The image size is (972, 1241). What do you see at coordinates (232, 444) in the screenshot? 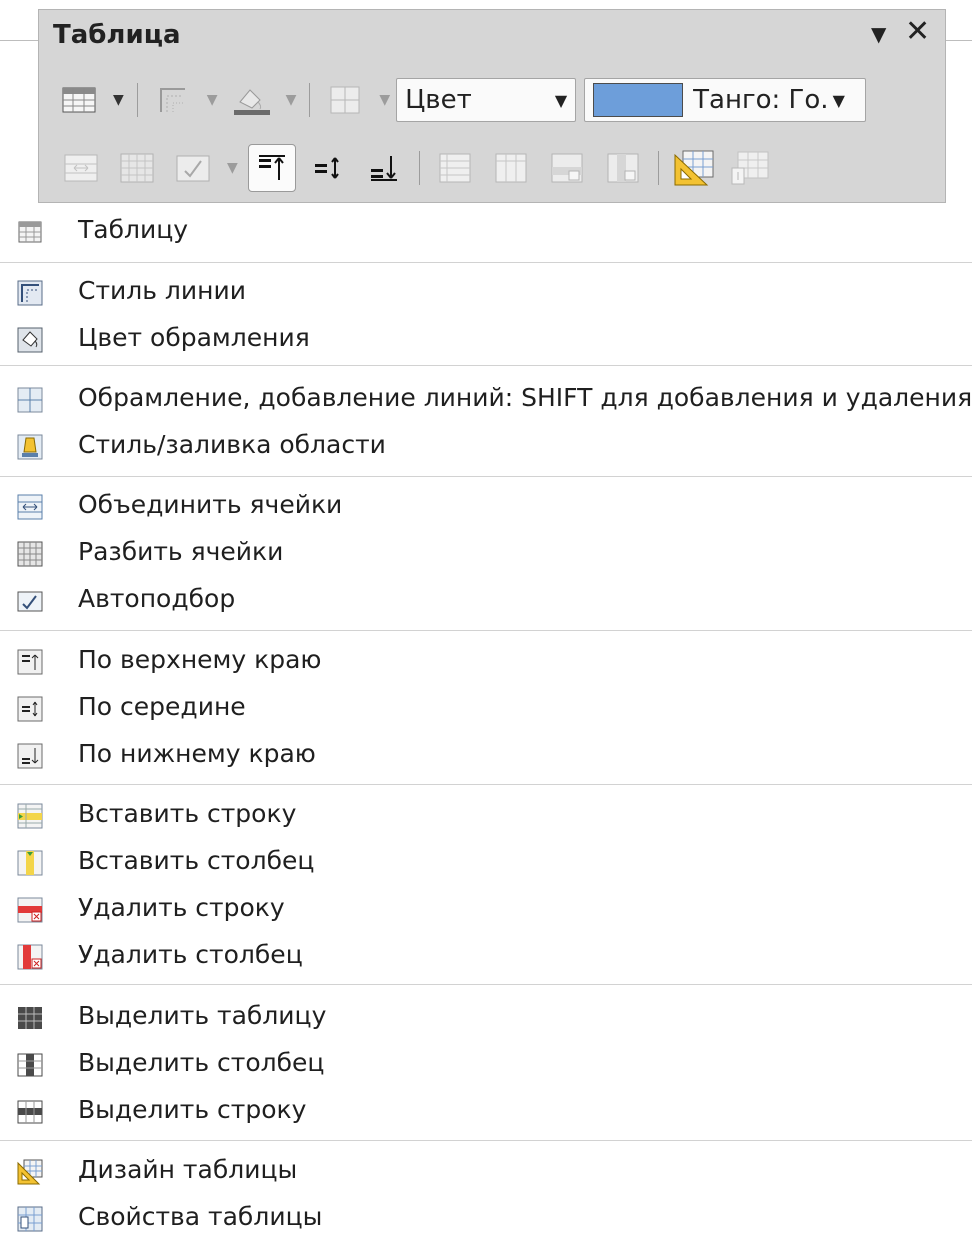
I see `menu-item-label: Стиль/заливка области` at bounding box center [232, 444].